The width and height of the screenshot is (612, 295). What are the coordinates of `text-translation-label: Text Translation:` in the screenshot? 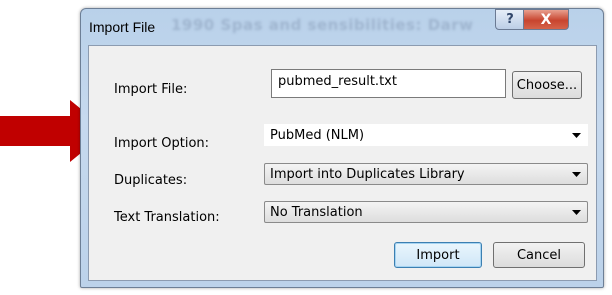 It's located at (167, 217).